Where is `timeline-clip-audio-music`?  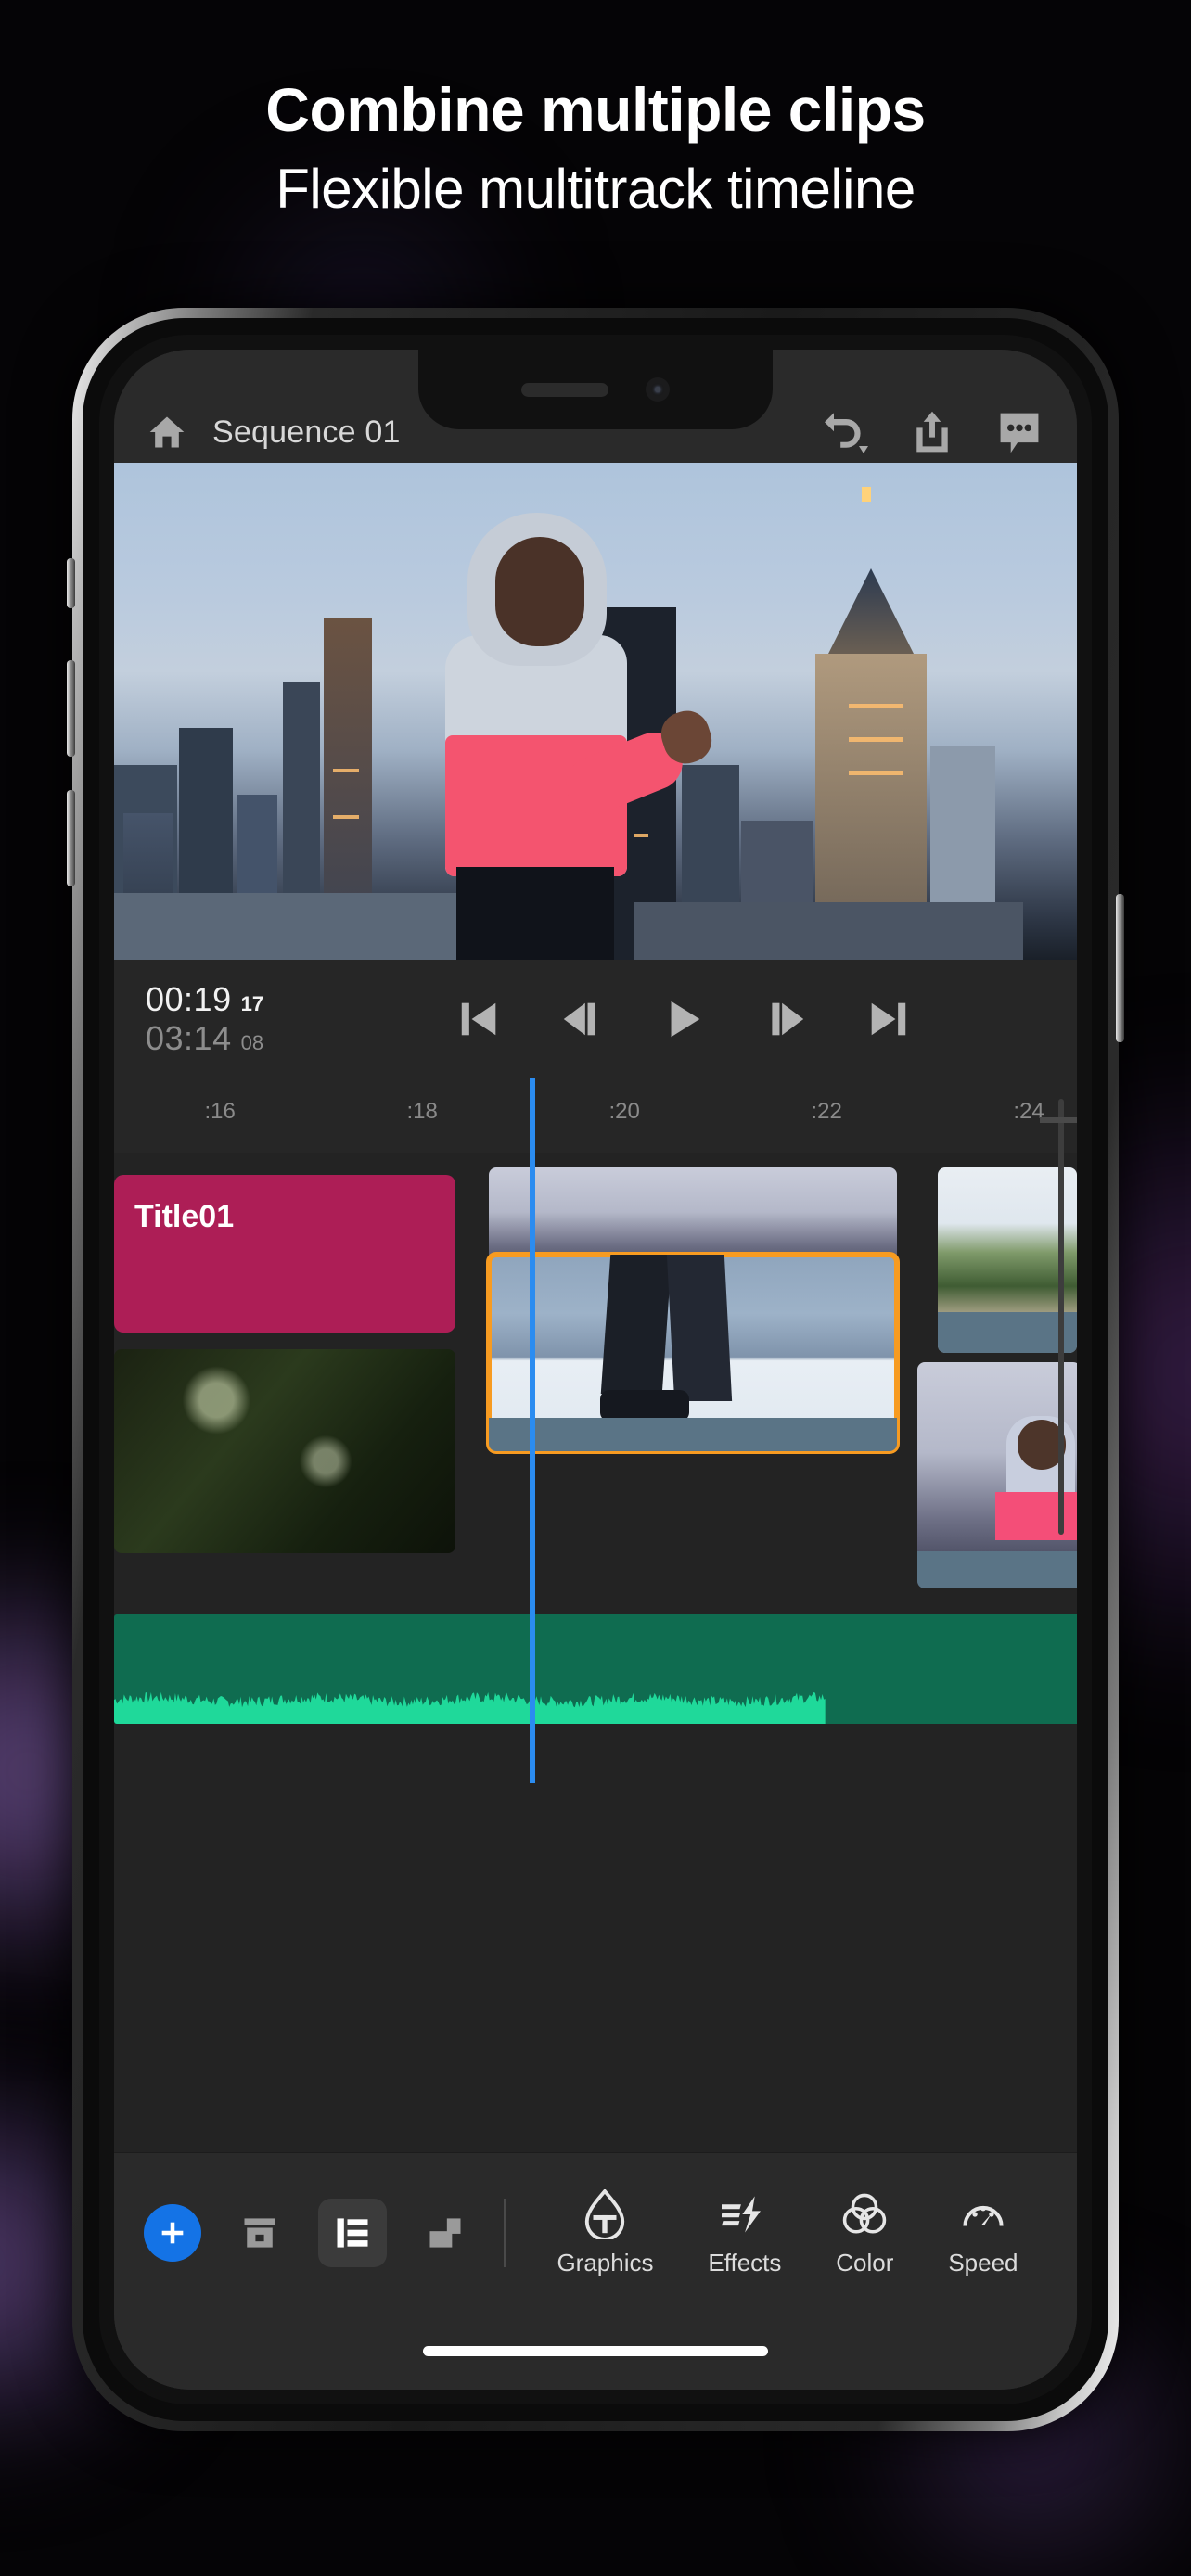
timeline-clip-audio-music is located at coordinates (595, 1669).